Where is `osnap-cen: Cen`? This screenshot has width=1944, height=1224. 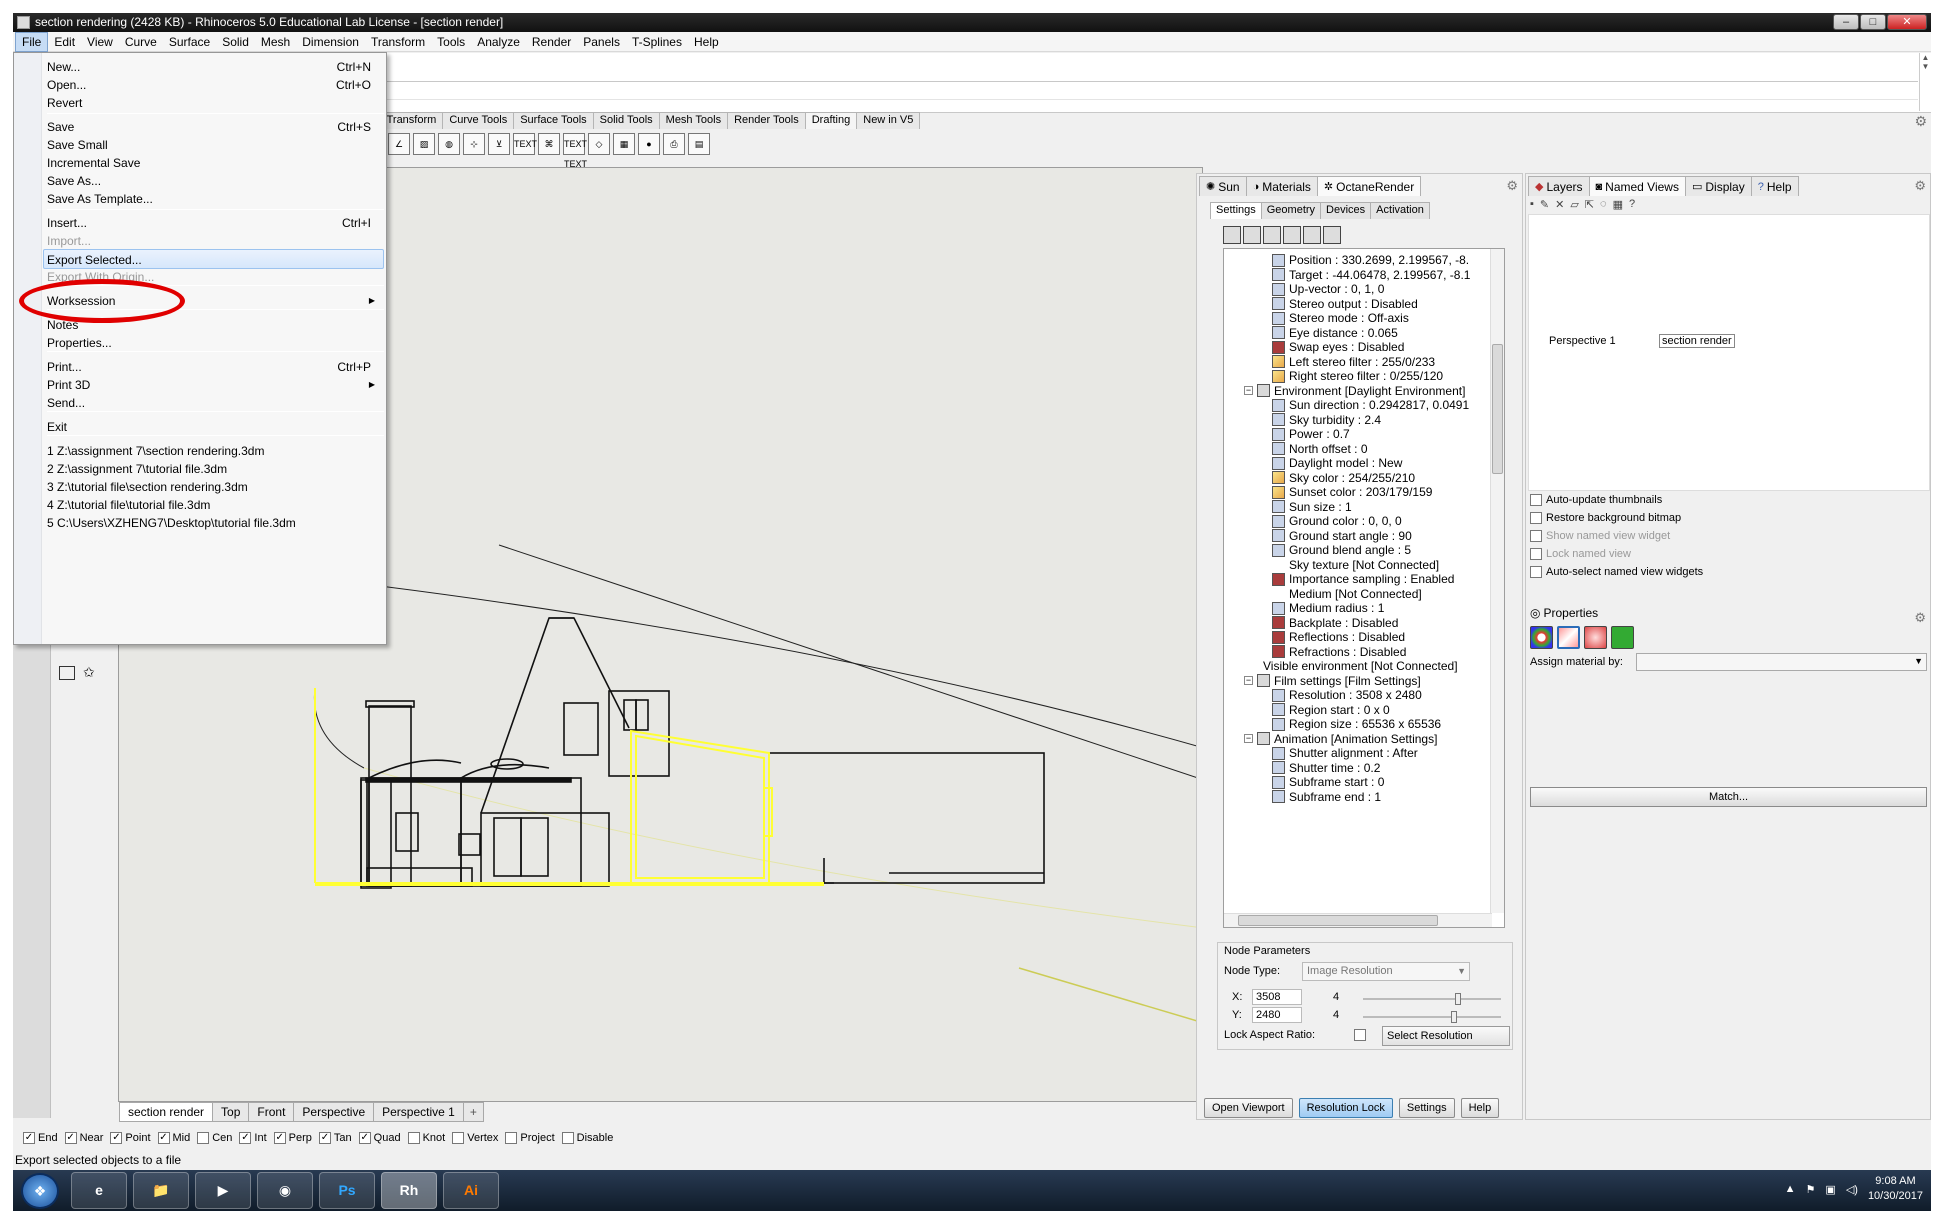 osnap-cen: Cen is located at coordinates (214, 1138).